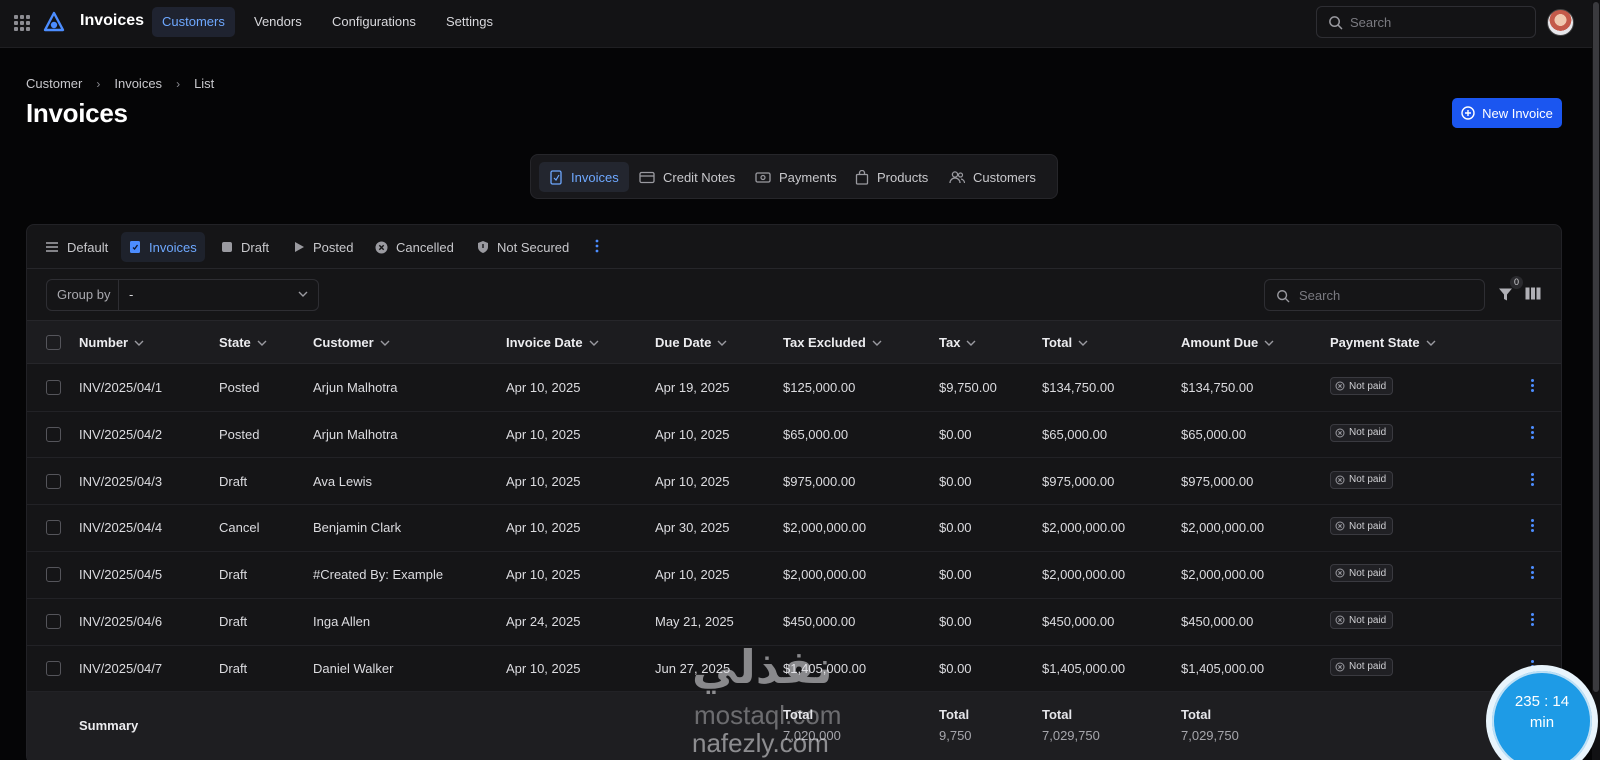 The width and height of the screenshot is (1600, 760). Describe the element at coordinates (597, 246) in the screenshot. I see `more-vertical-icon` at that location.